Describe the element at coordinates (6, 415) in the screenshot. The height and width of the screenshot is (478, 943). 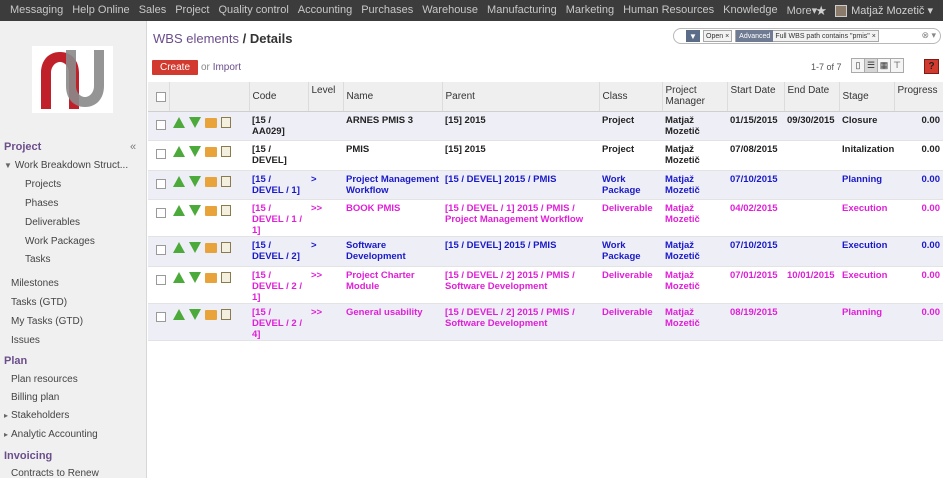
I see `collapsed-triangle-icon: ▸` at that location.